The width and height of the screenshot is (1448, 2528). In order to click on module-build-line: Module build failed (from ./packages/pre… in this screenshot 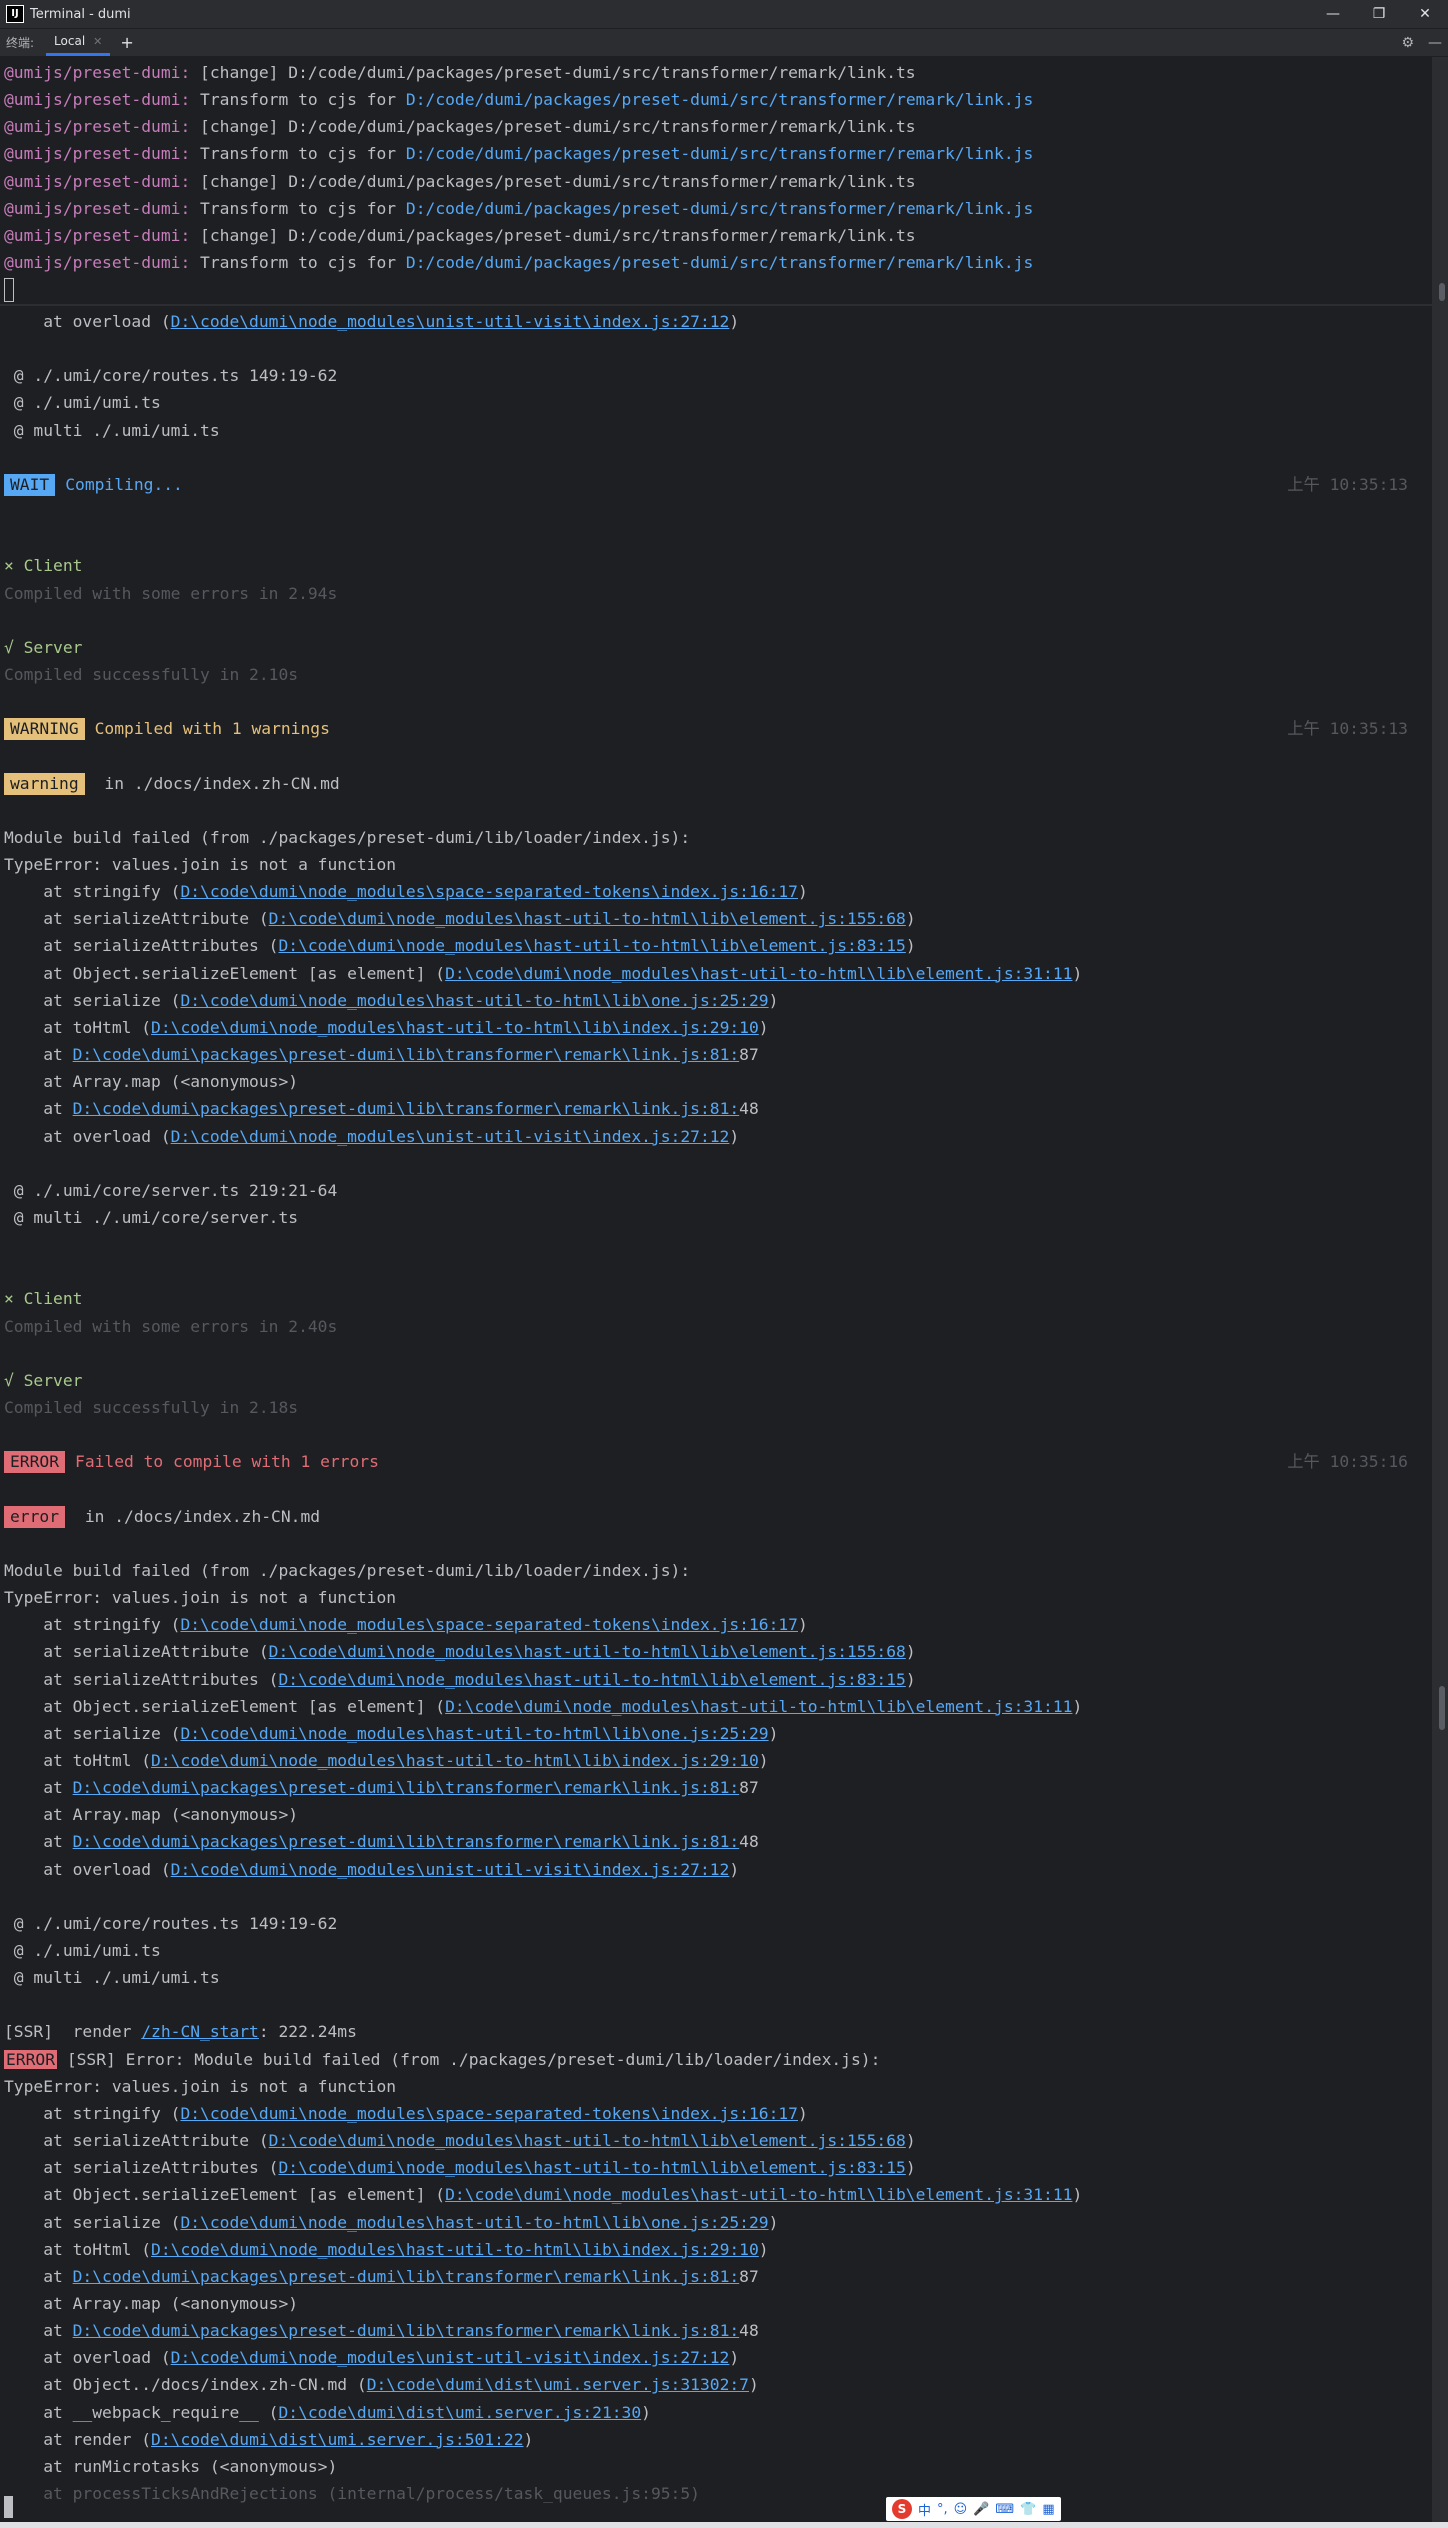, I will do `click(347, 837)`.